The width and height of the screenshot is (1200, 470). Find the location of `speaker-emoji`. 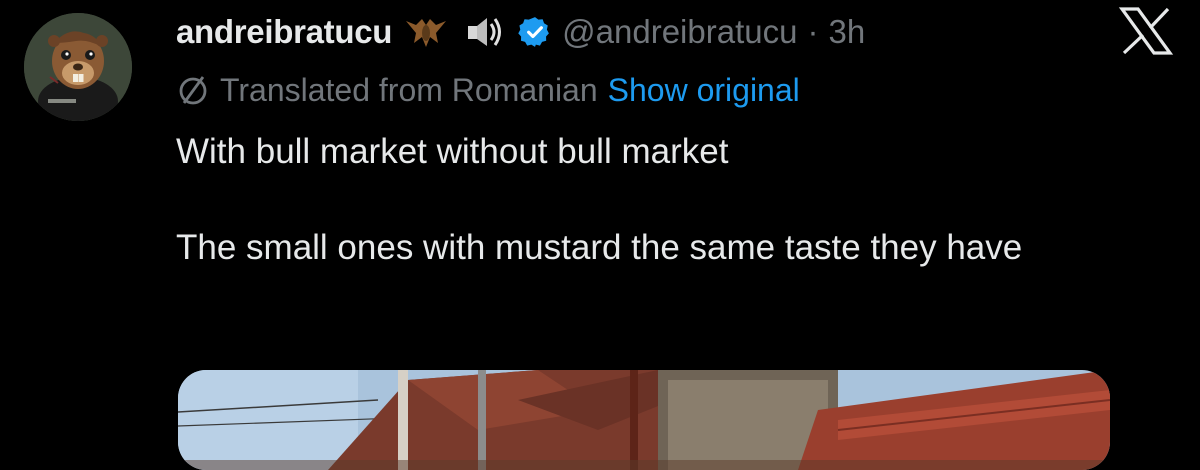

speaker-emoji is located at coordinates (484, 32).